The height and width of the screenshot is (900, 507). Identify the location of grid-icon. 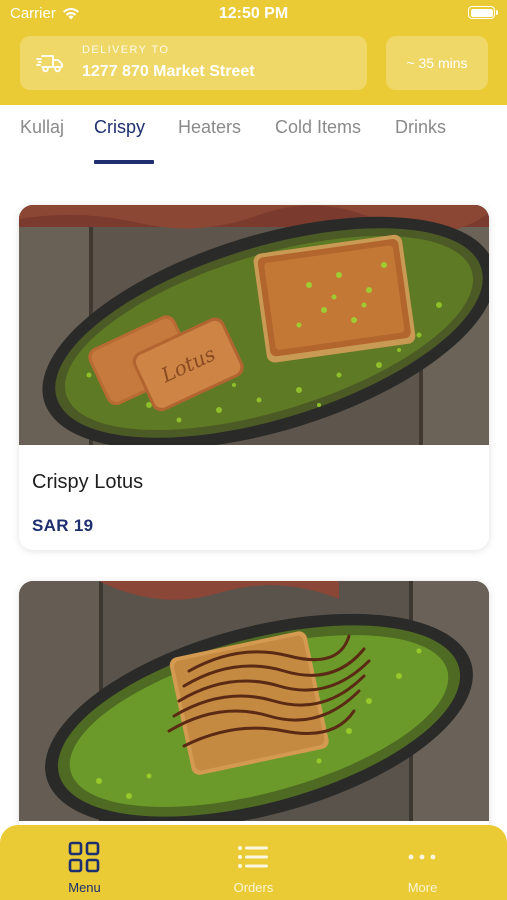
(84, 857).